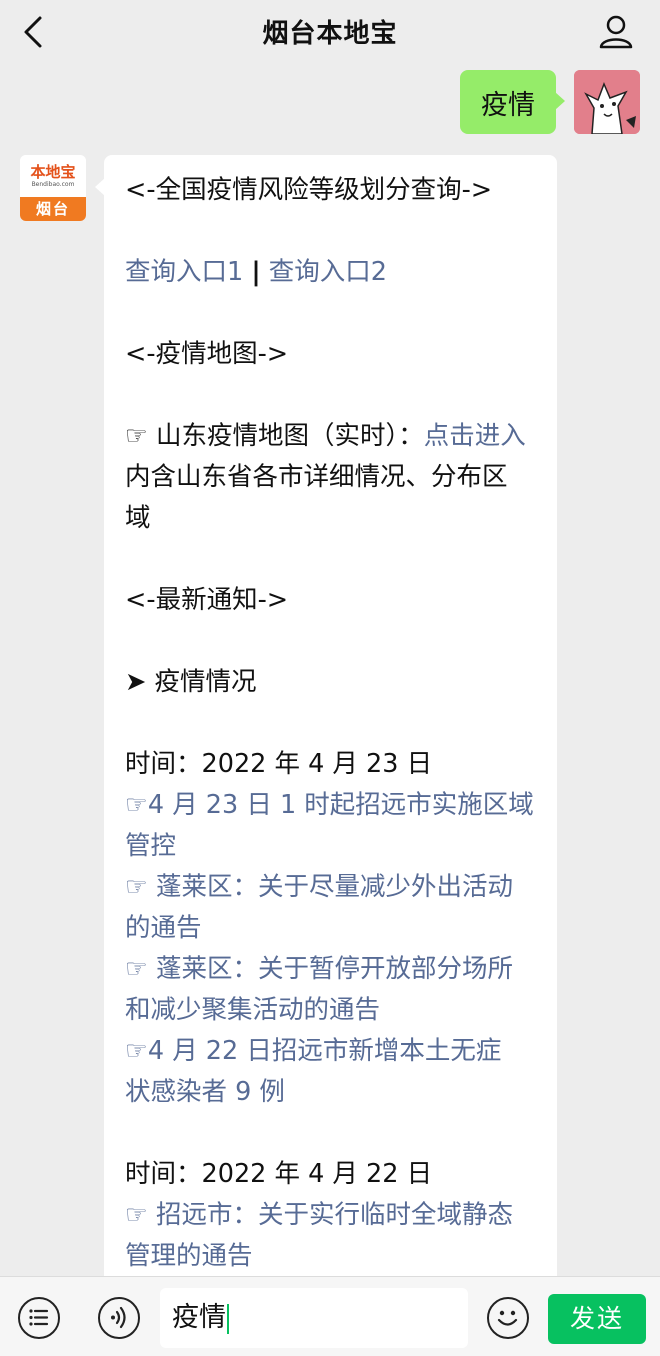 Image resolution: width=660 pixels, height=1356 pixels. I want to click on send-button: 发送, so click(597, 1319).